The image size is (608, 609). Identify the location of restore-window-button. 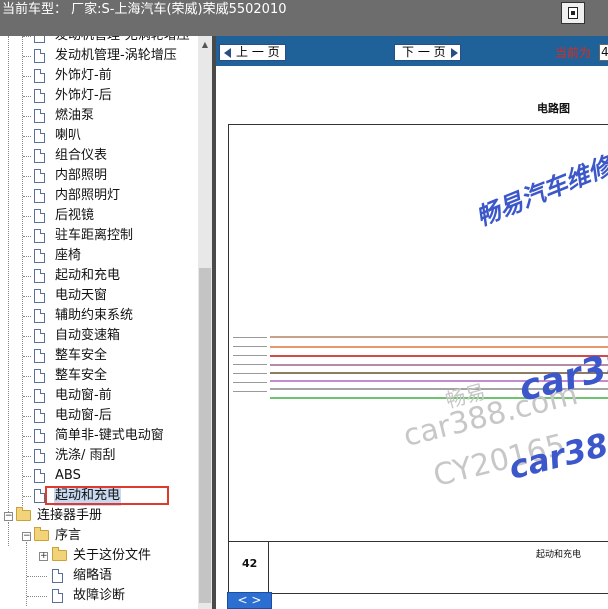
(573, 13).